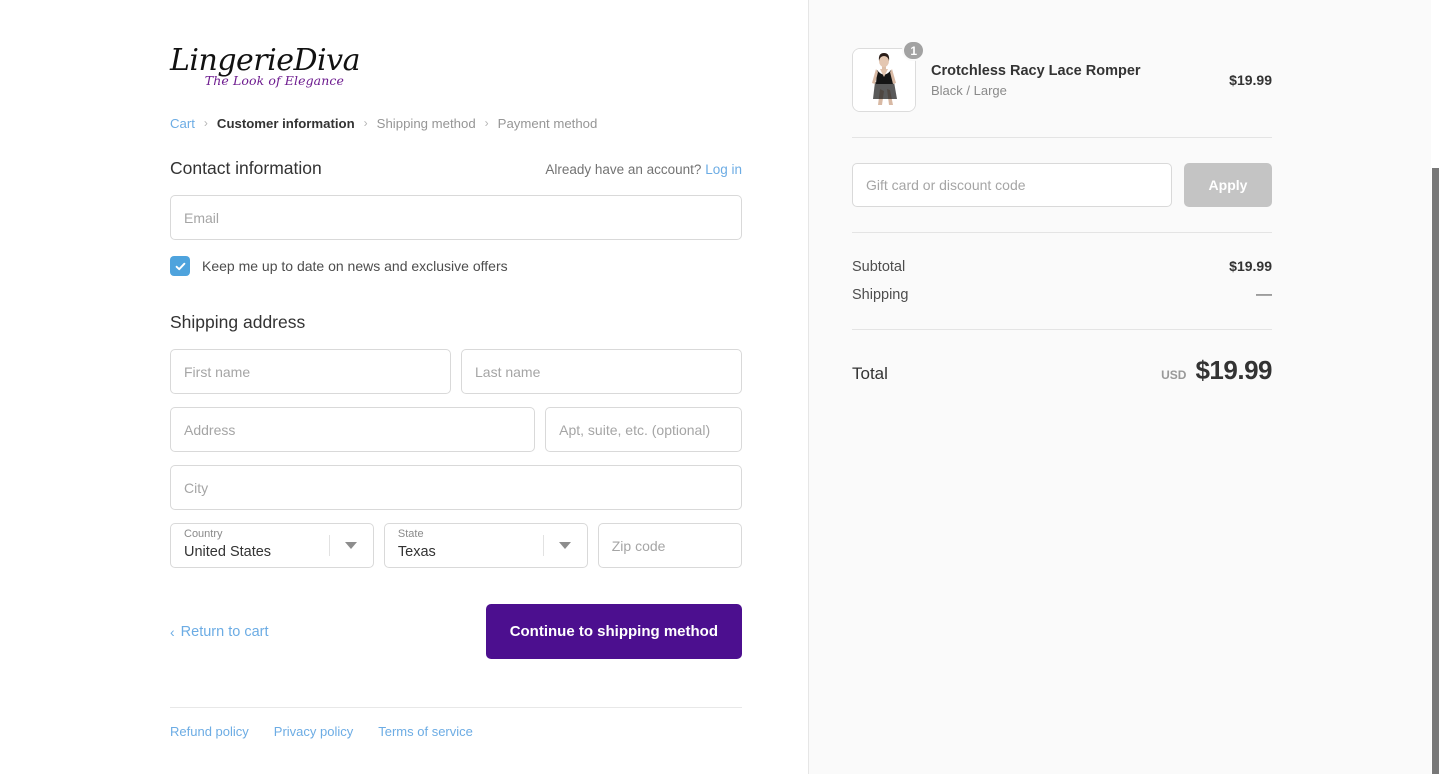  What do you see at coordinates (456, 69) in the screenshot?
I see `store-logo: LingerieDiva The Look of Elegance` at bounding box center [456, 69].